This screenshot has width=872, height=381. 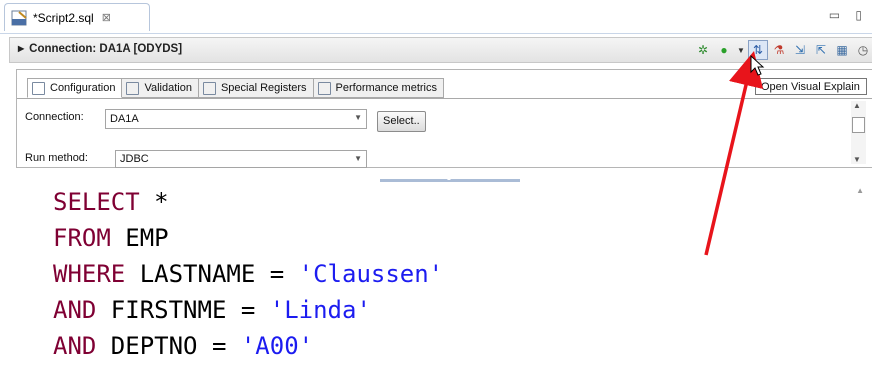 I want to click on code-line-2: FROM EMP, so click(x=111, y=238).